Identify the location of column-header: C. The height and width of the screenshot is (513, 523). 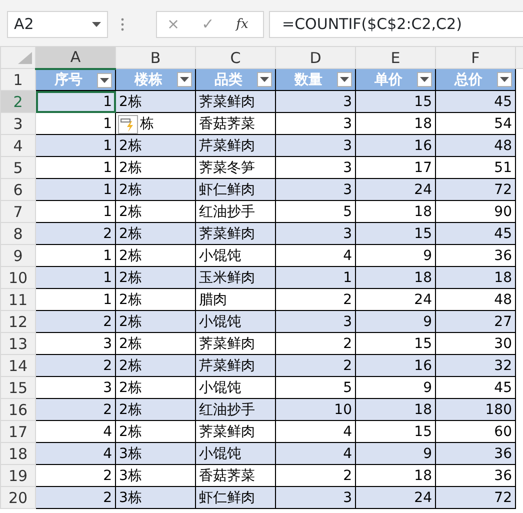
(236, 57).